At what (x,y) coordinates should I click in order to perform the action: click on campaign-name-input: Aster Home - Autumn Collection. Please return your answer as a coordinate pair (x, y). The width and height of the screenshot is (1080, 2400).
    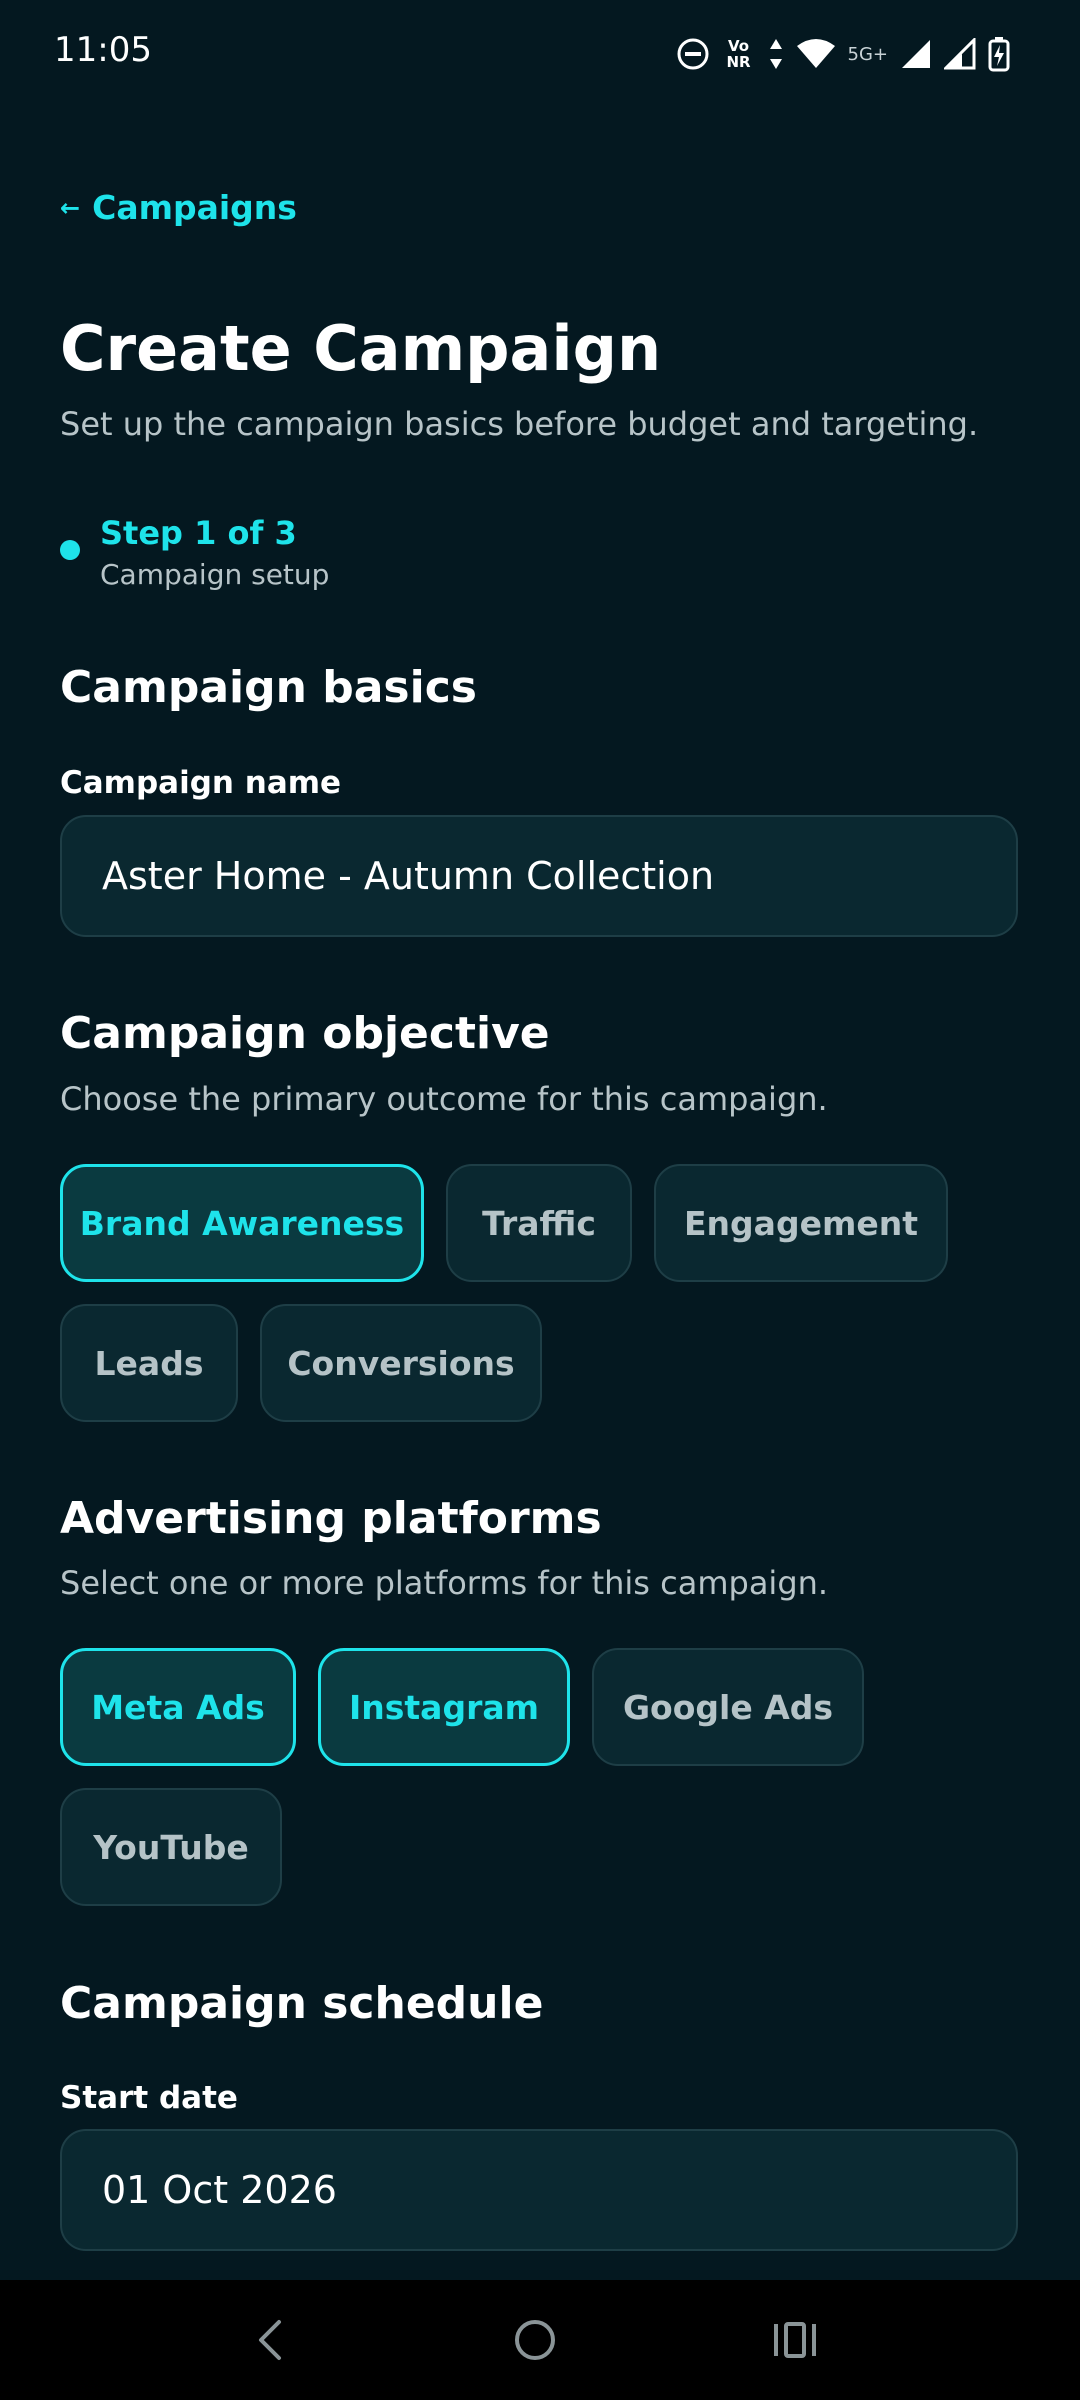
    Looking at the image, I should click on (539, 876).